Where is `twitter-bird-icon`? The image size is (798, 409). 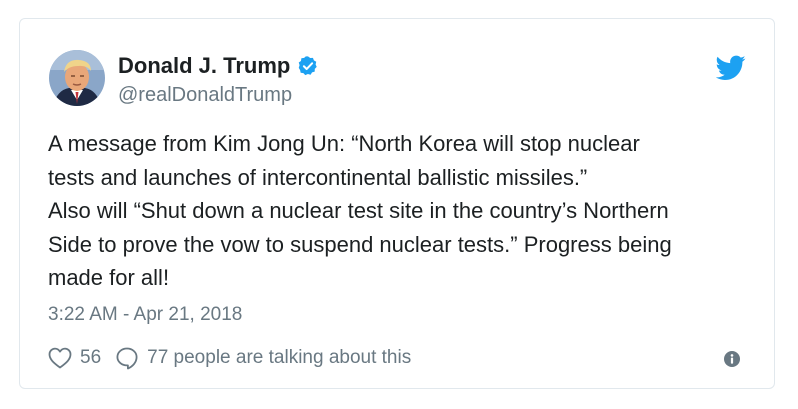 twitter-bird-icon is located at coordinates (730, 68).